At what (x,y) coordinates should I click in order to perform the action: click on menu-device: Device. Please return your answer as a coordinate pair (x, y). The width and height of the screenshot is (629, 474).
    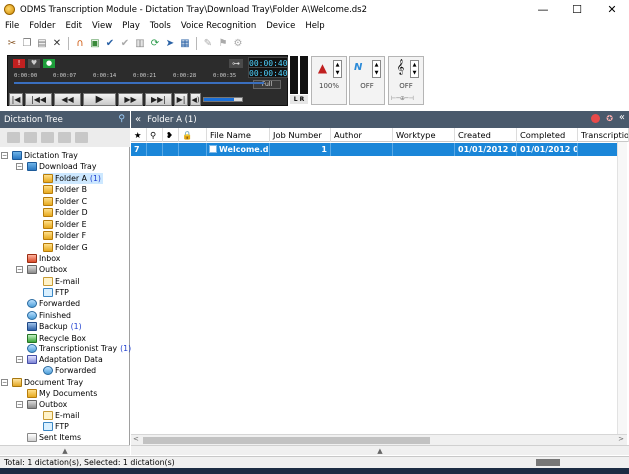
    Looking at the image, I should click on (280, 26).